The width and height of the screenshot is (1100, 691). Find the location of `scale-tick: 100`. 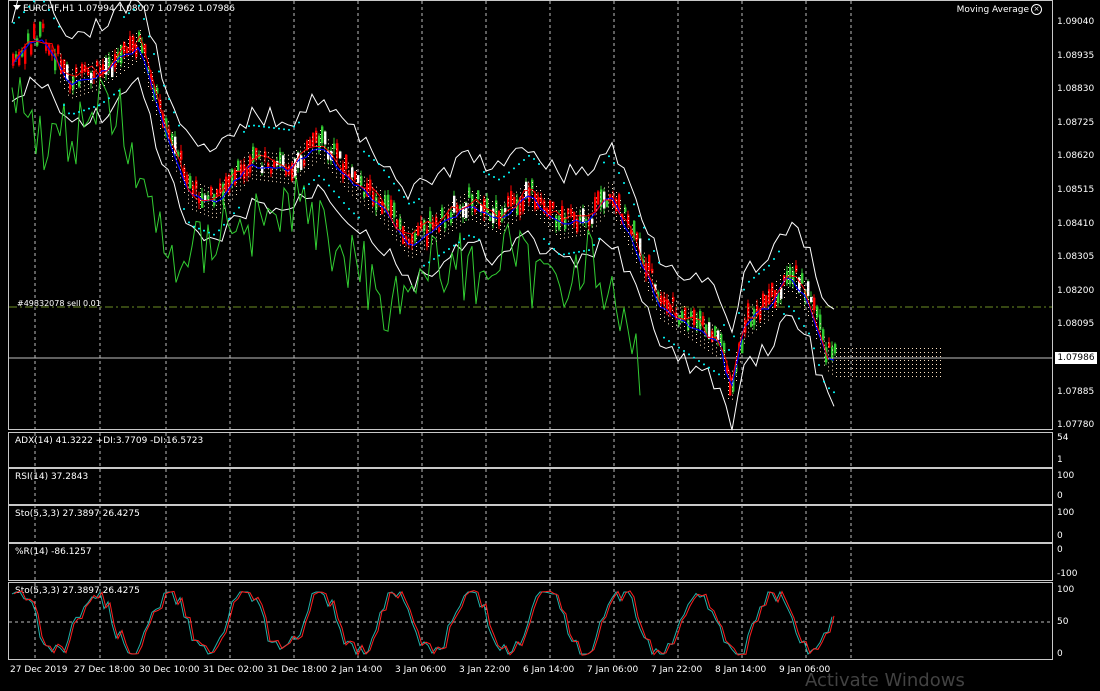

scale-tick: 100 is located at coordinates (1066, 513).